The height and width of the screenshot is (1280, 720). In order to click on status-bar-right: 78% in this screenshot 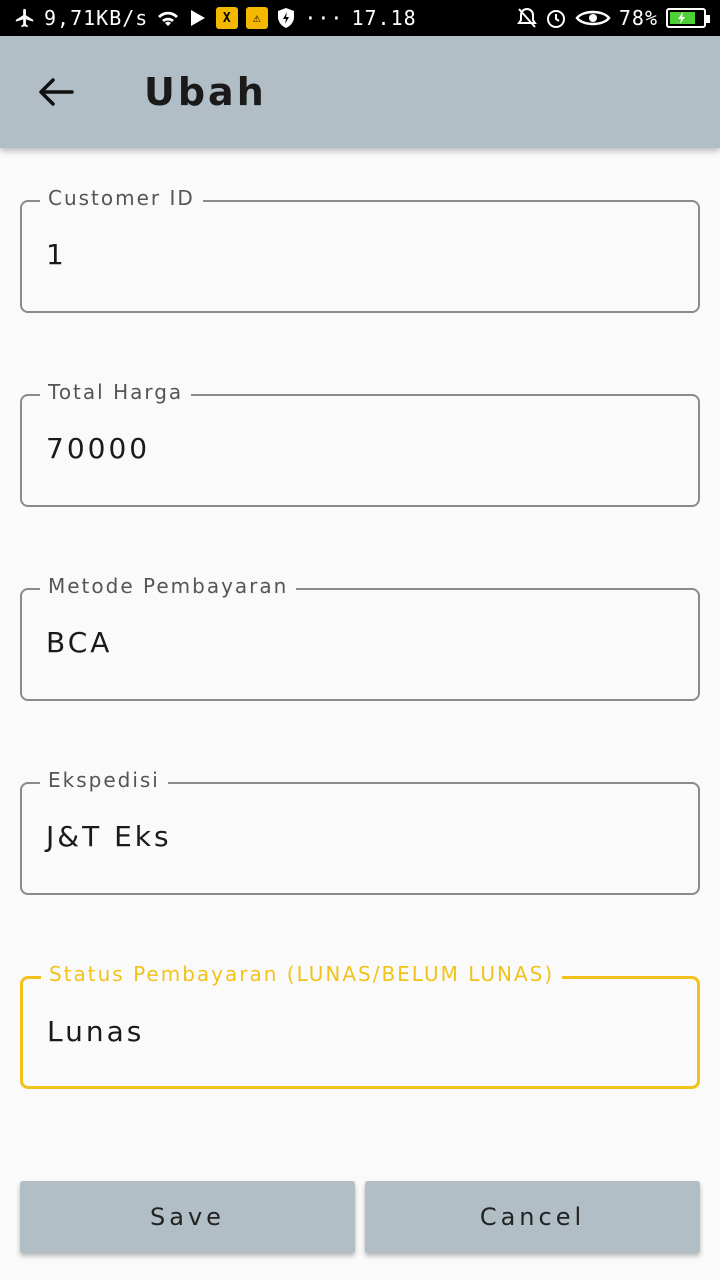, I will do `click(613, 18)`.